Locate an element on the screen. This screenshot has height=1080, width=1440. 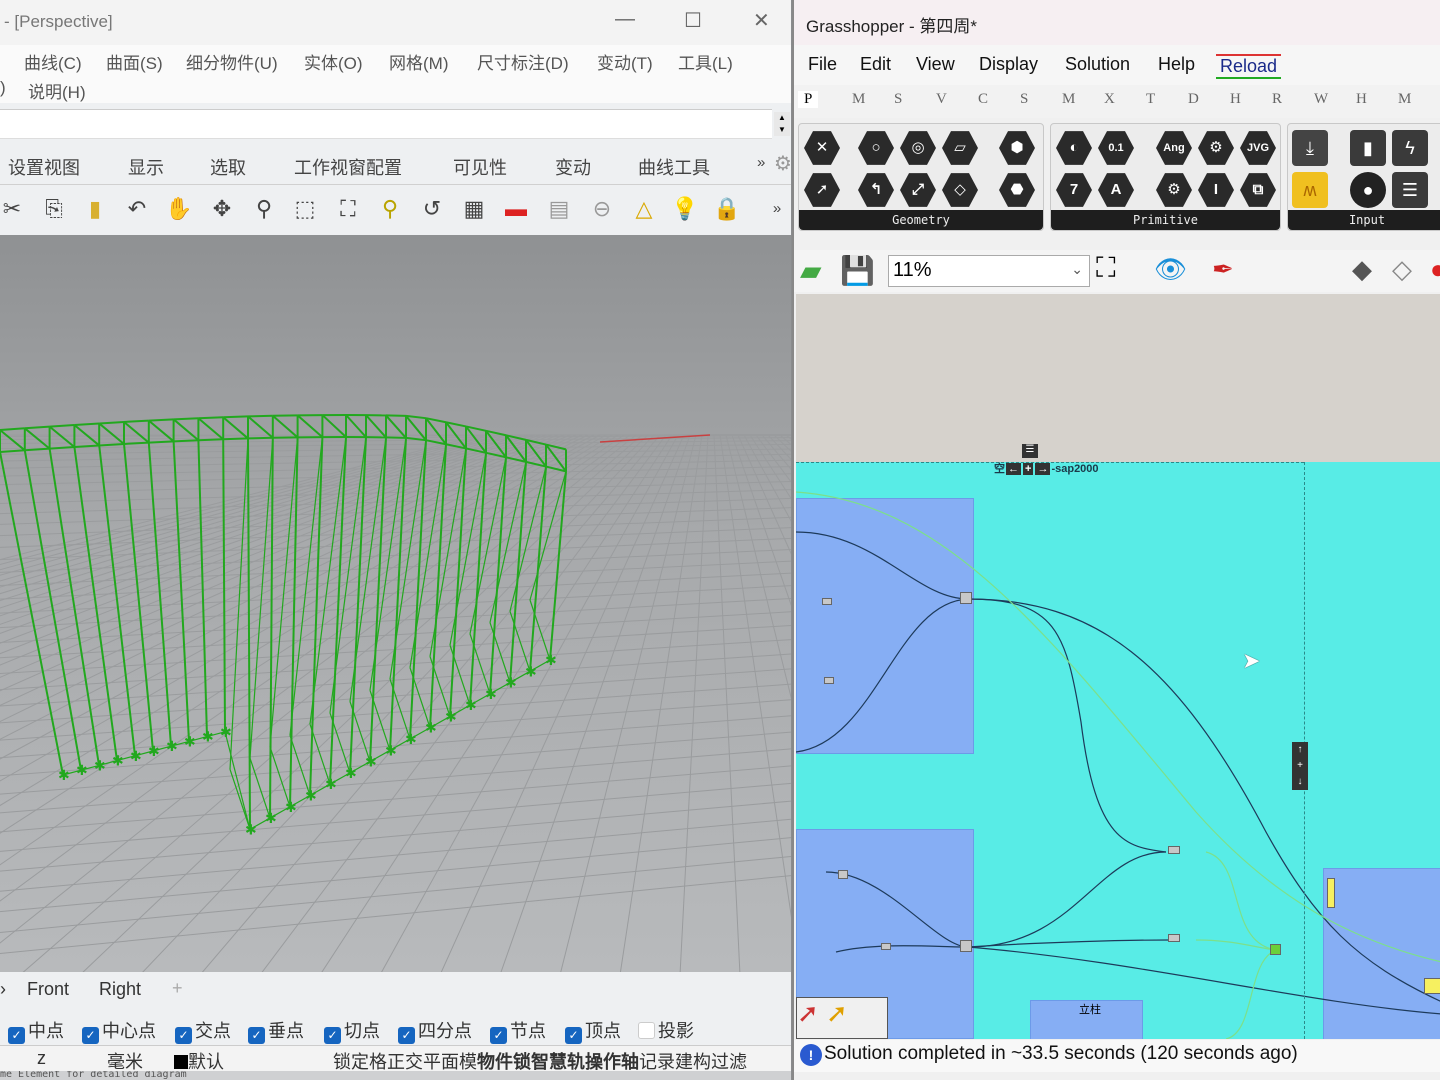
tab-display: 显示 is located at coordinates (146, 167).